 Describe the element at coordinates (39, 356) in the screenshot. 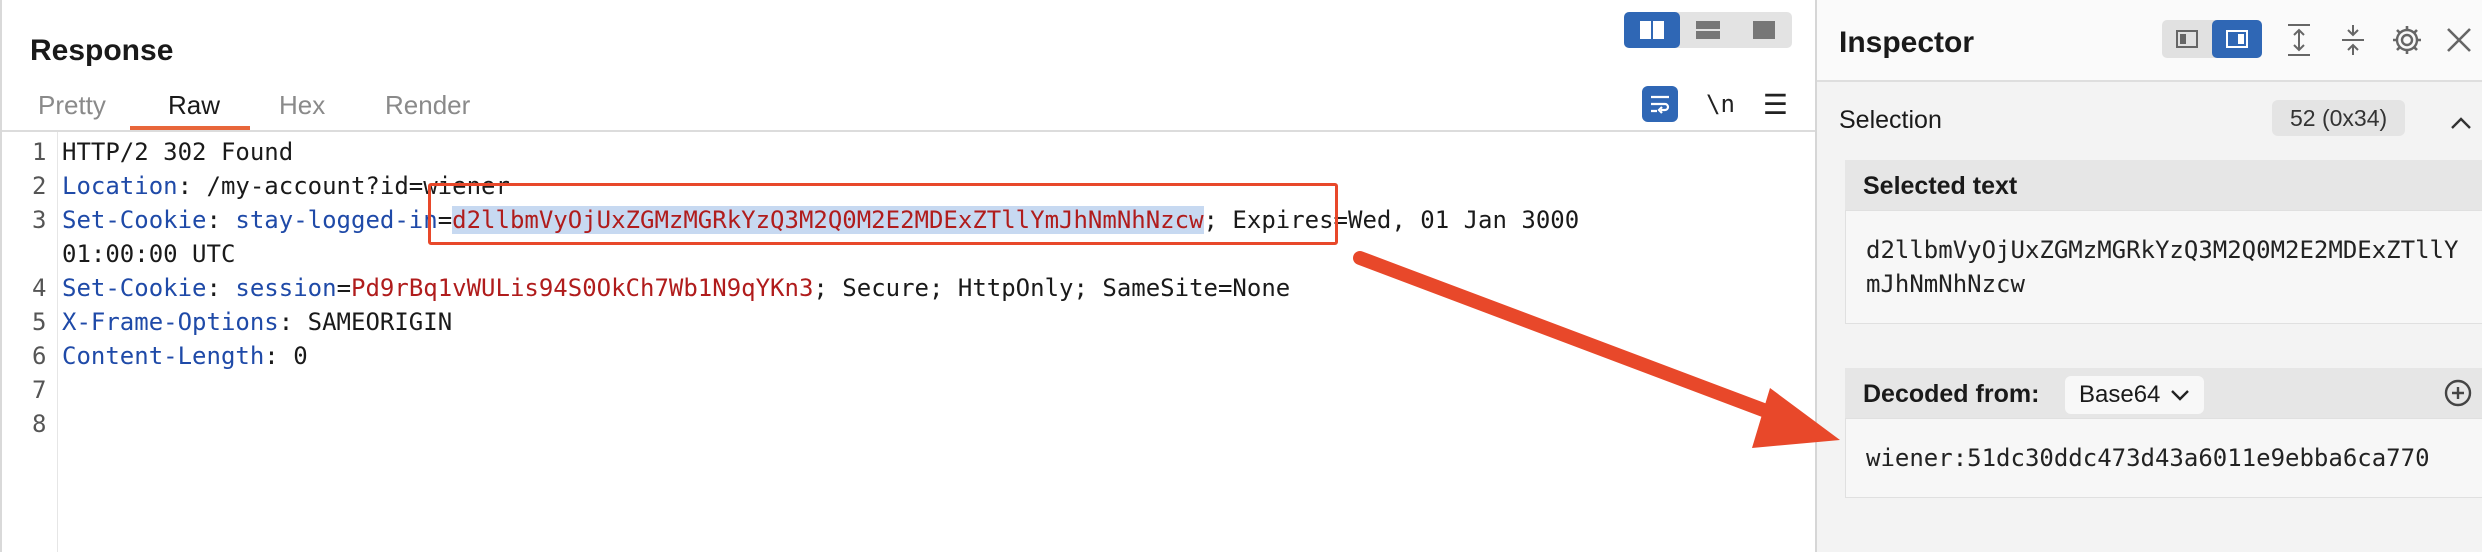

I see `line-number: 6` at that location.